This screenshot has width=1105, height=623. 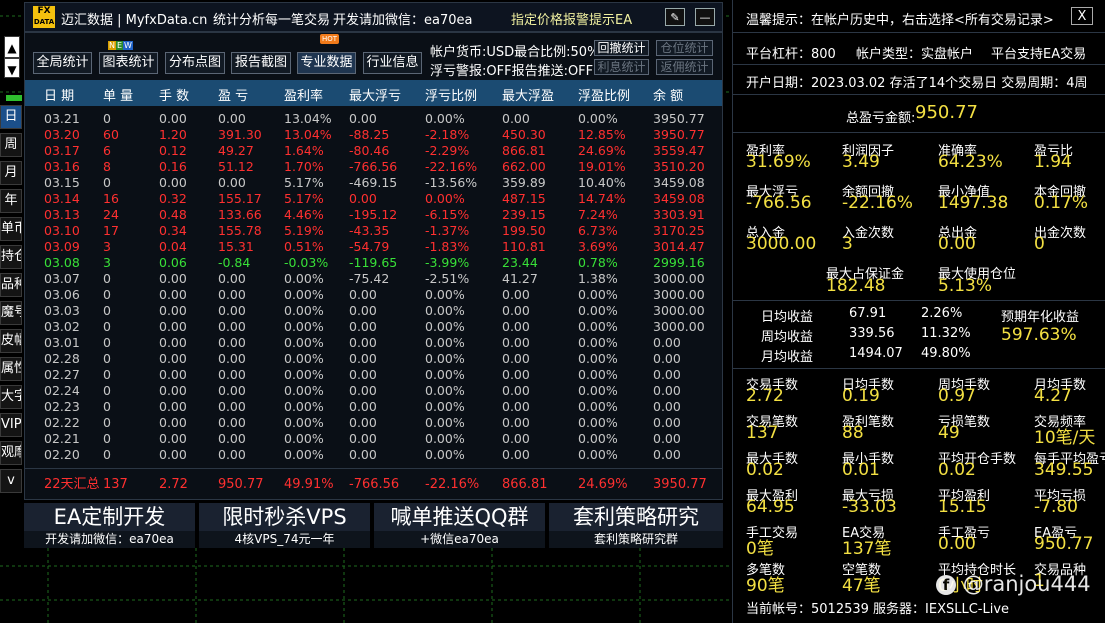 What do you see at coordinates (11, 313) in the screenshot?
I see `left-toolbar-item: 魔号` at bounding box center [11, 313].